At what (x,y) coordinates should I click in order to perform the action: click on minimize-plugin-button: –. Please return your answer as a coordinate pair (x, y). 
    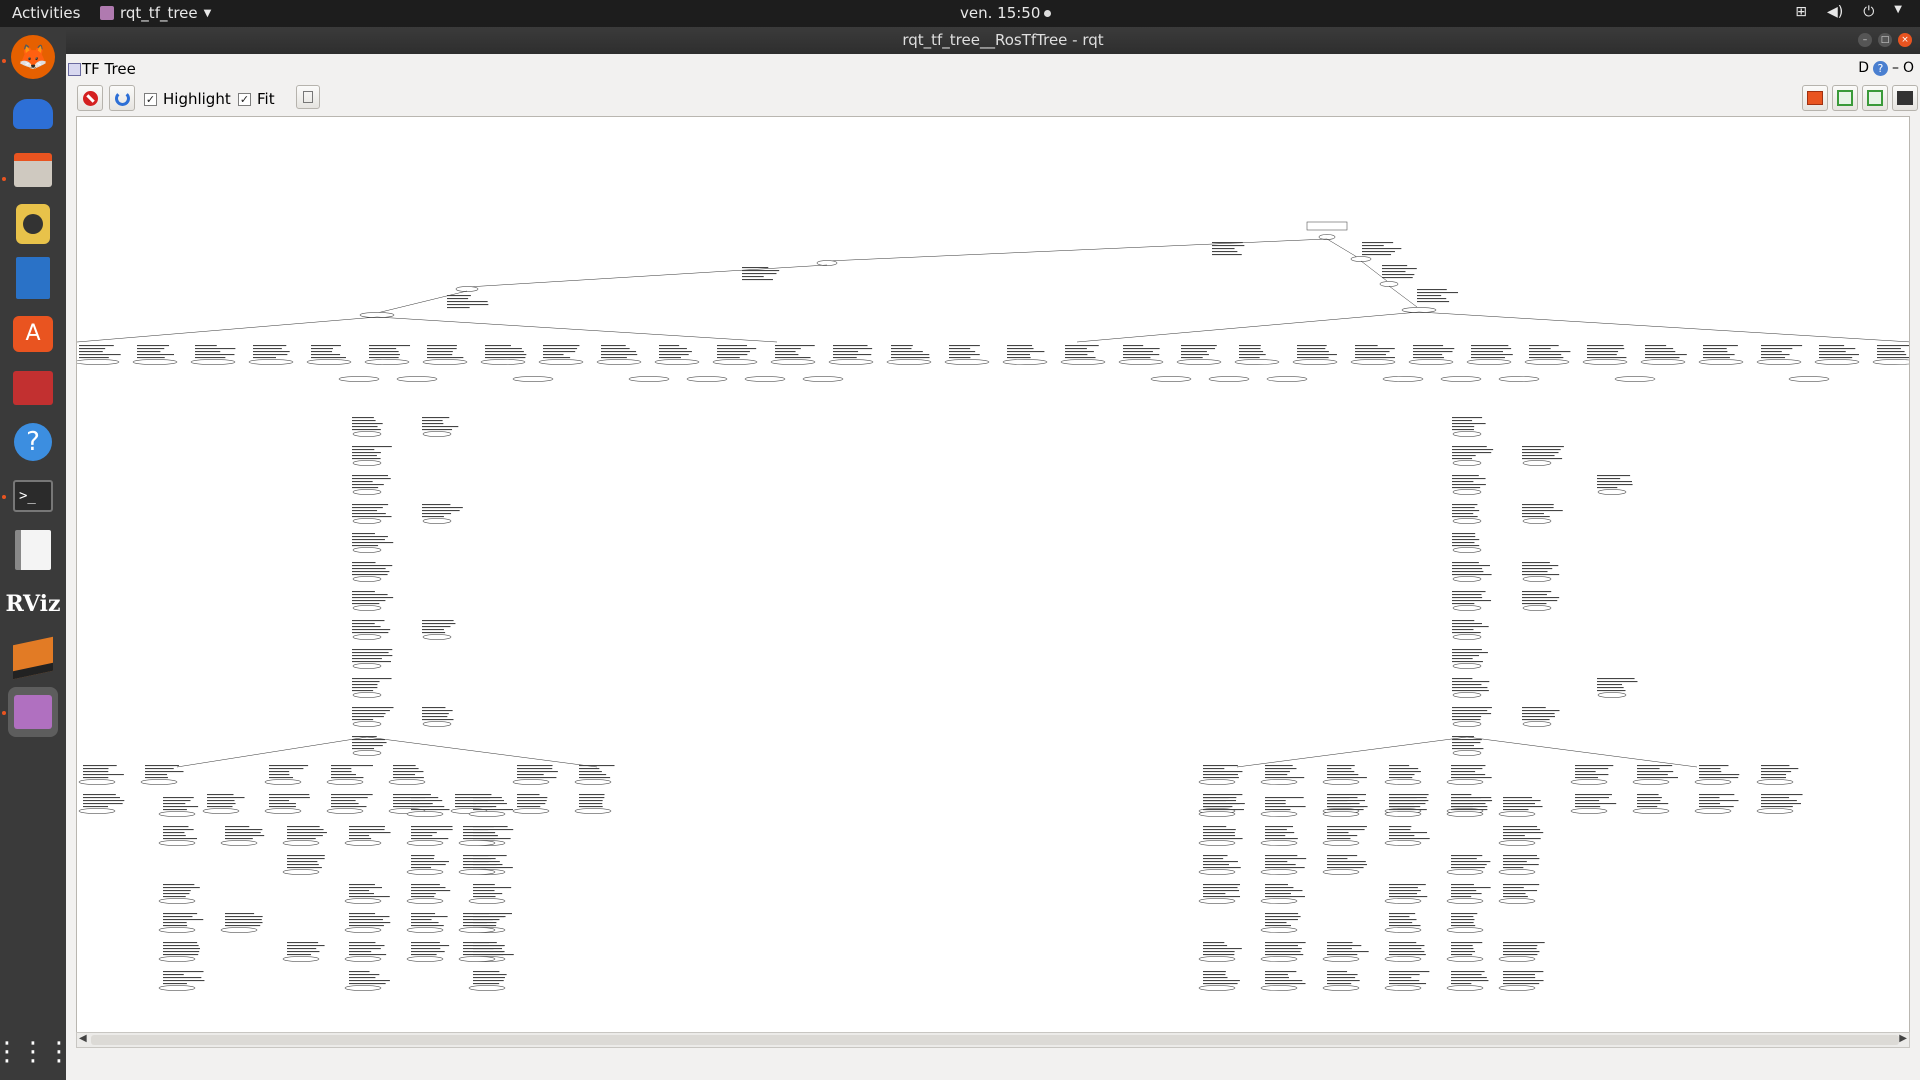
    Looking at the image, I should click on (1895, 68).